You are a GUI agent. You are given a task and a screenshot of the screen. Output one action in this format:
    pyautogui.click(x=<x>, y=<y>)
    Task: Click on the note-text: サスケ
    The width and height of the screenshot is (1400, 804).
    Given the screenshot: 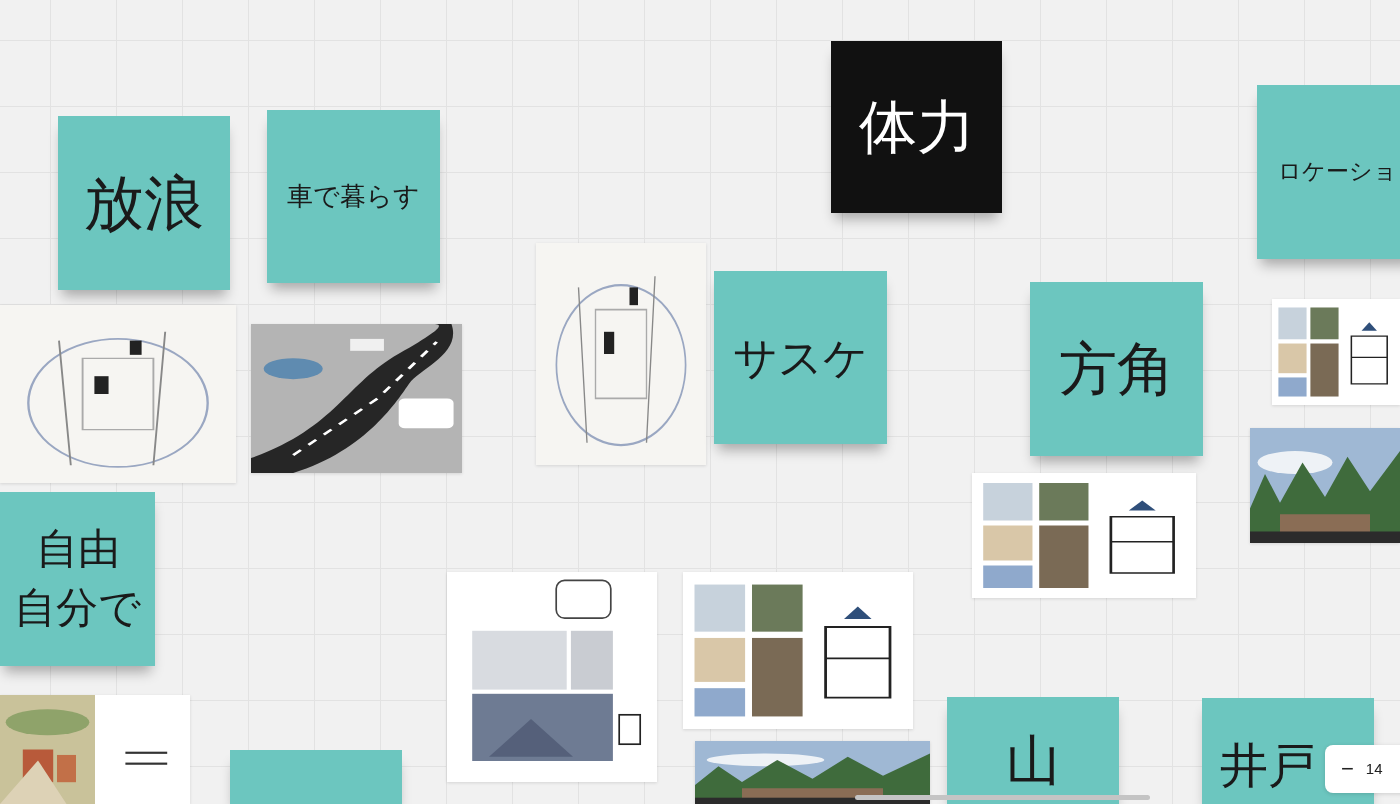 What is the action you would take?
    pyautogui.click(x=800, y=357)
    